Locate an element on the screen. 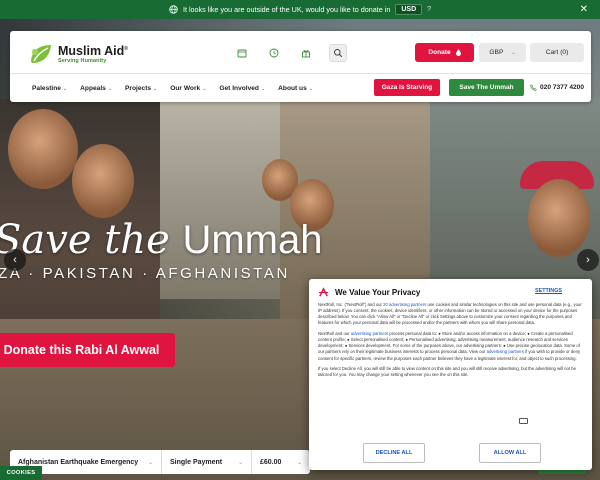  headline-upright: Ummah is located at coordinates (252, 240).